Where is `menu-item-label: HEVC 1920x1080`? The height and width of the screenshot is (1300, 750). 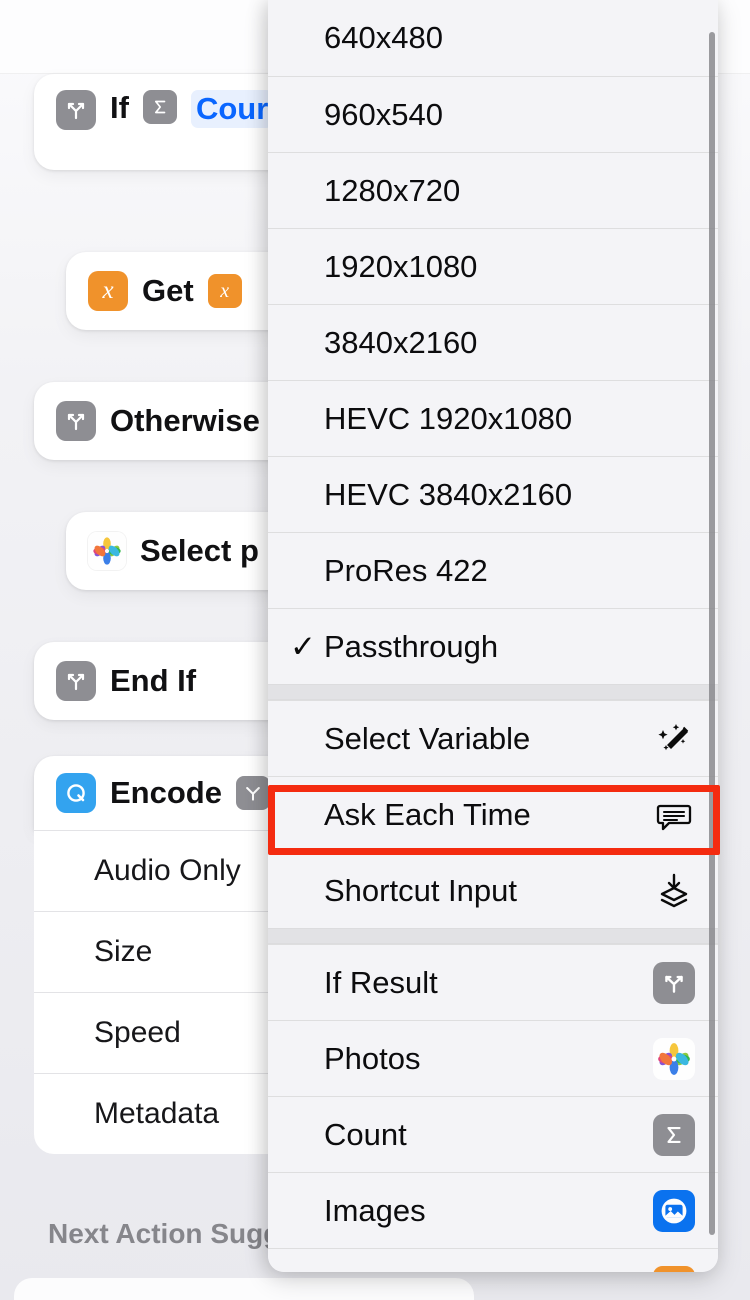 menu-item-label: HEVC 1920x1080 is located at coordinates (448, 418).